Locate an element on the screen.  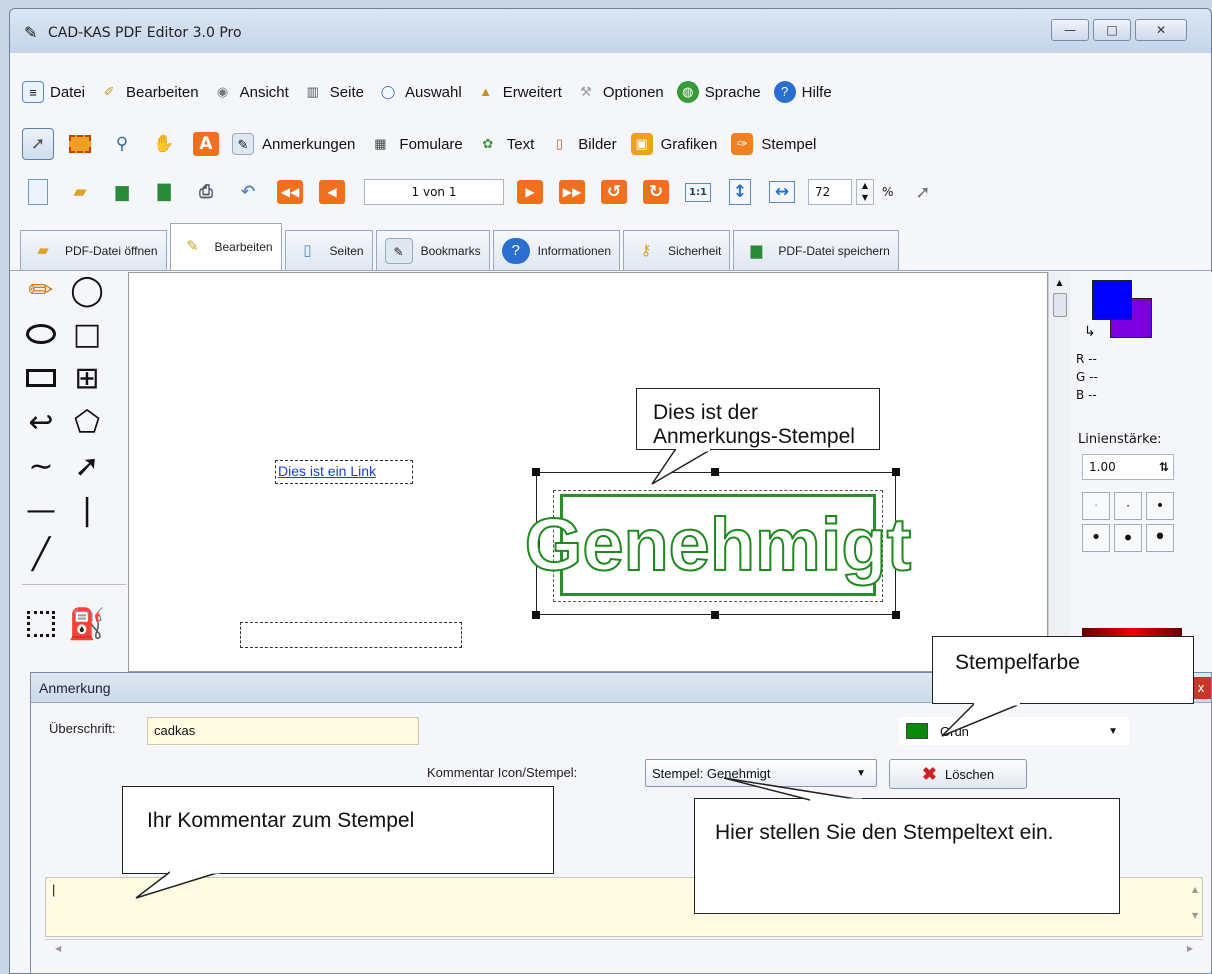
close-button: ✕ is located at coordinates (1161, 30).